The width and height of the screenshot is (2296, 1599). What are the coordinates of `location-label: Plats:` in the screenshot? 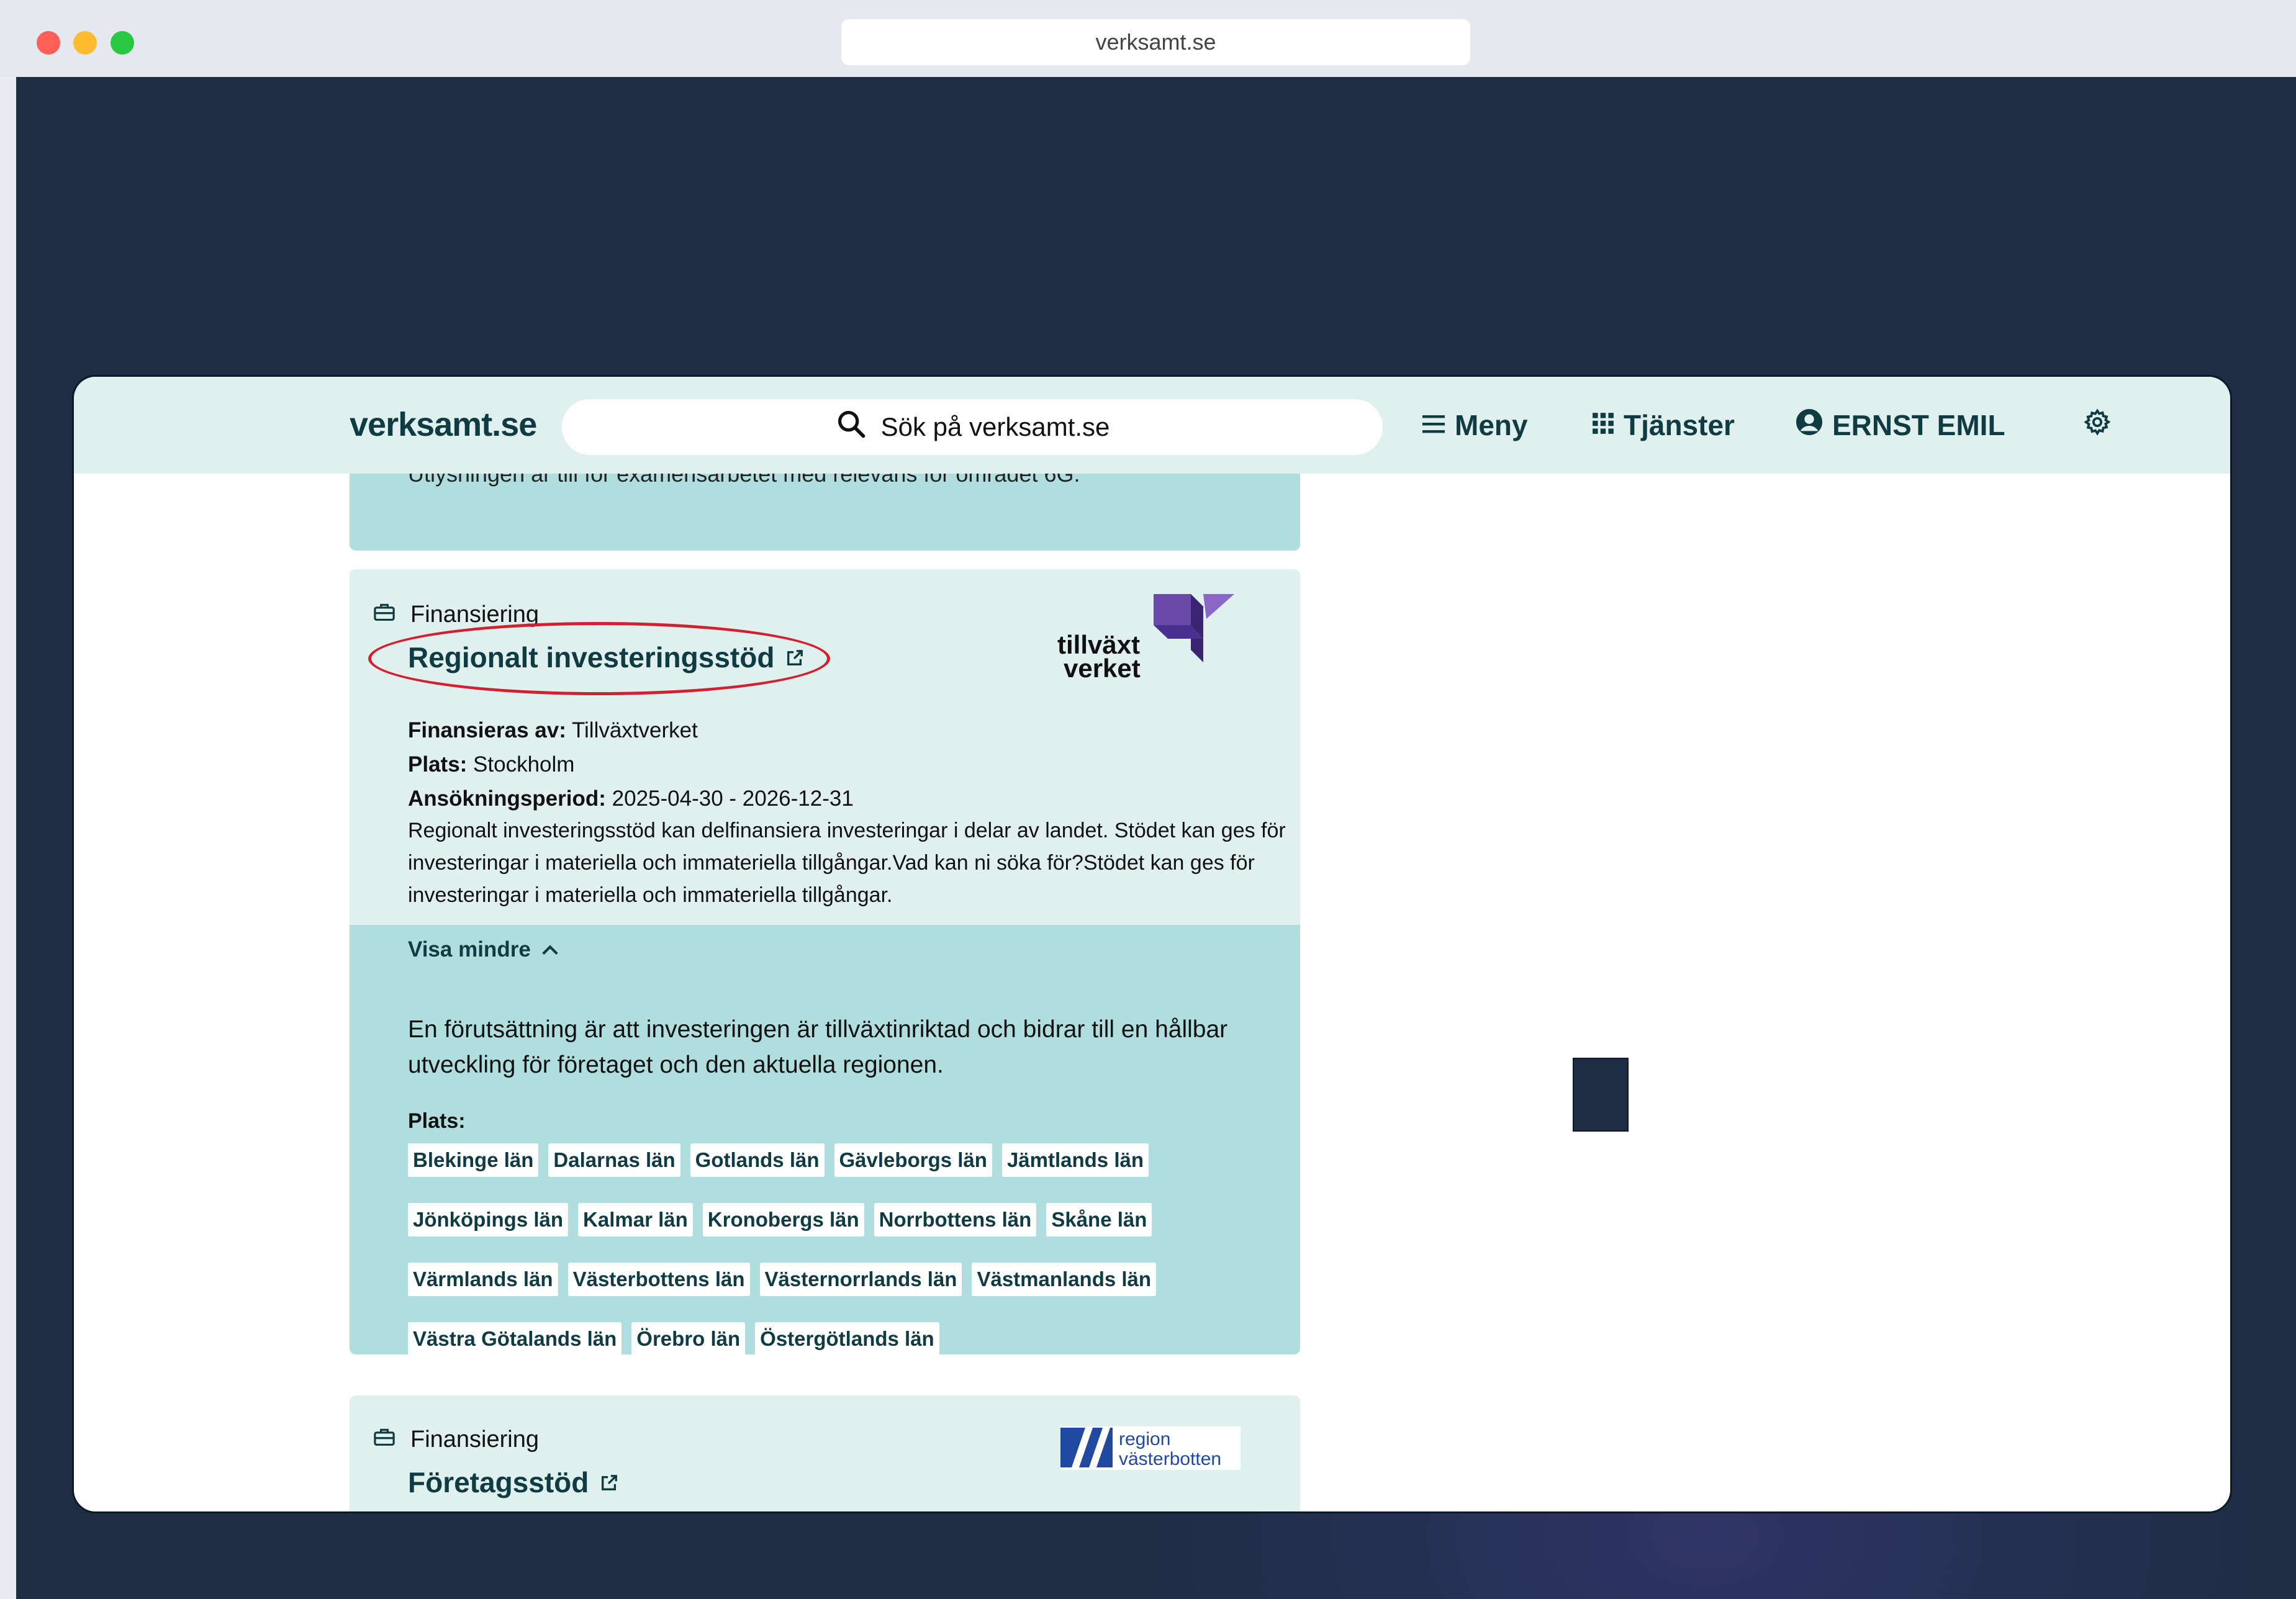 It's located at (438, 764).